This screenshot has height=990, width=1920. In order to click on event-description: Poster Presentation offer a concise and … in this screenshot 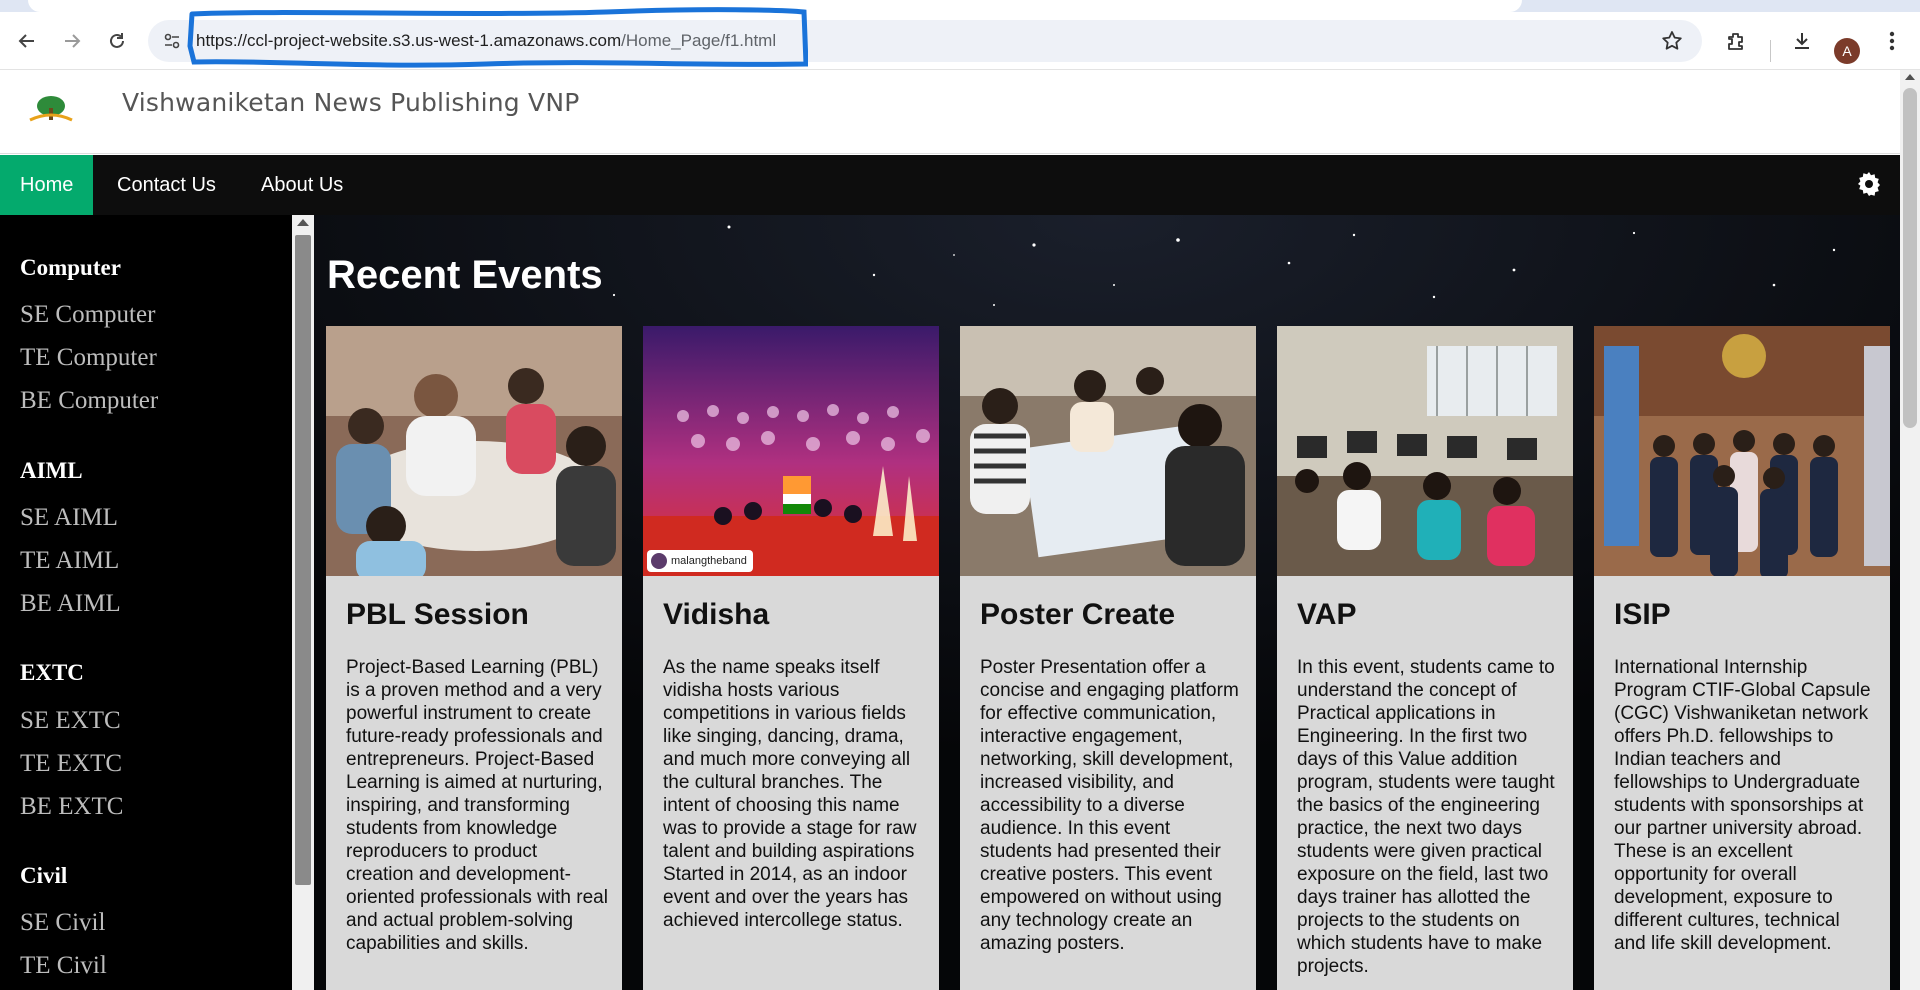, I will do `click(1109, 805)`.